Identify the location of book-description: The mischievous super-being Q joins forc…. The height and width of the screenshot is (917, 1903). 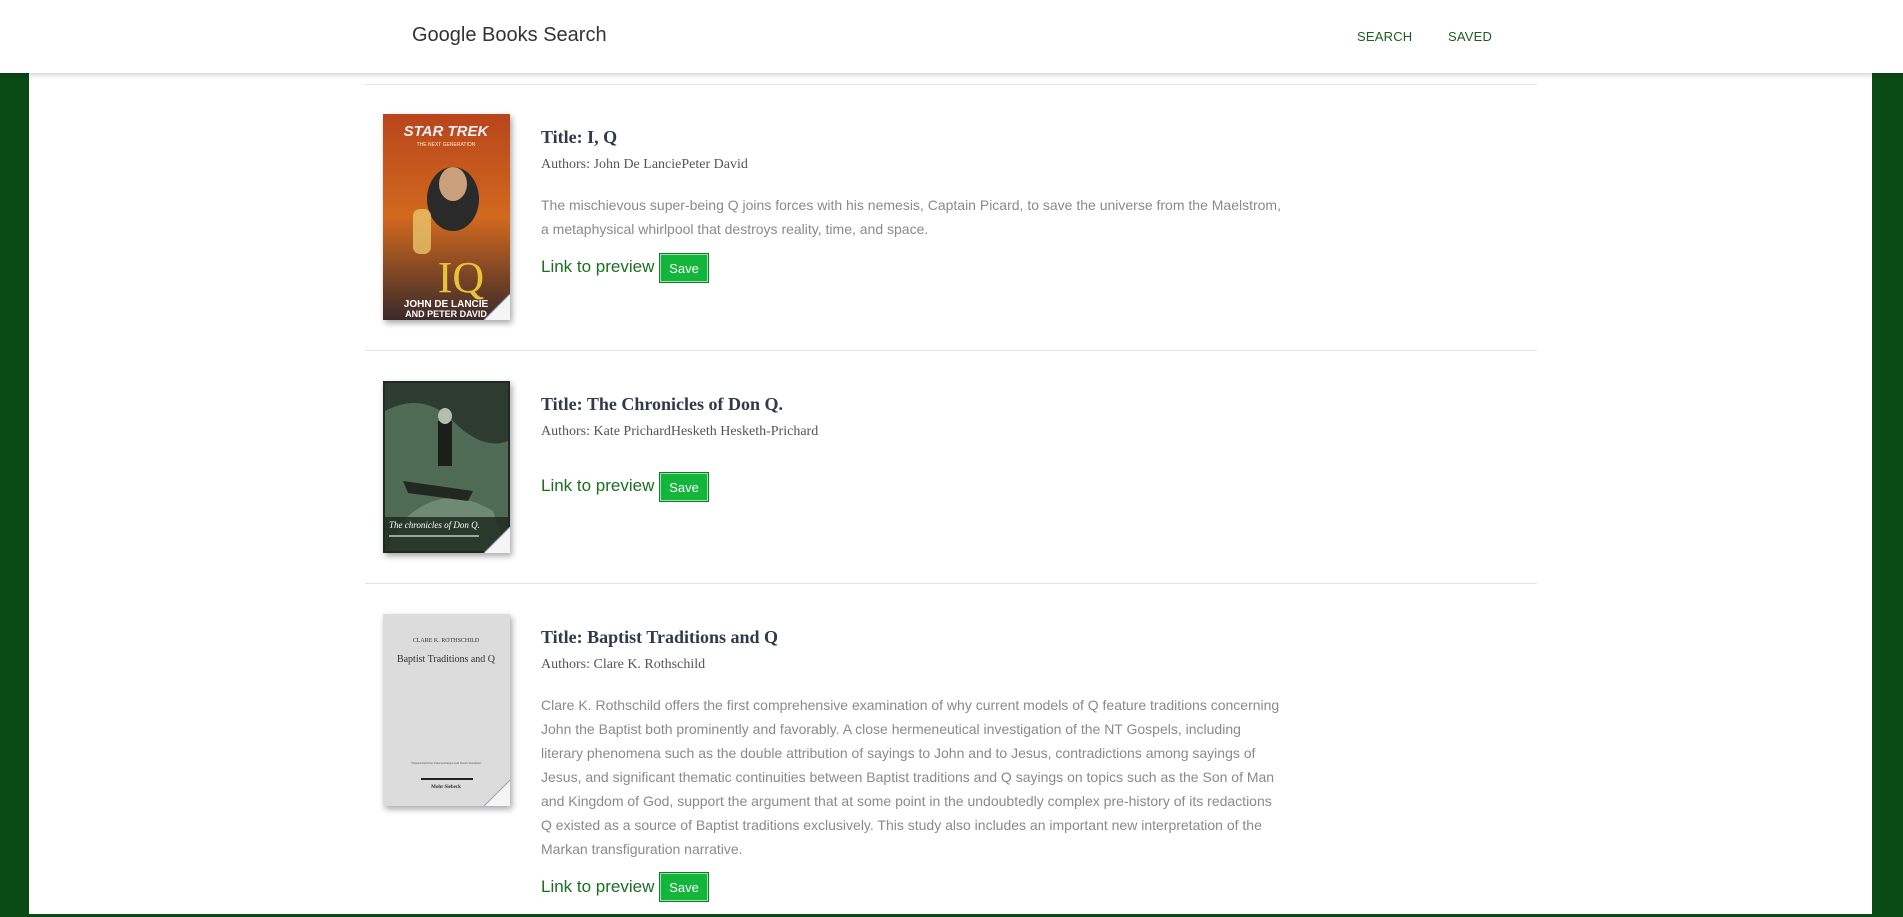
(911, 217).